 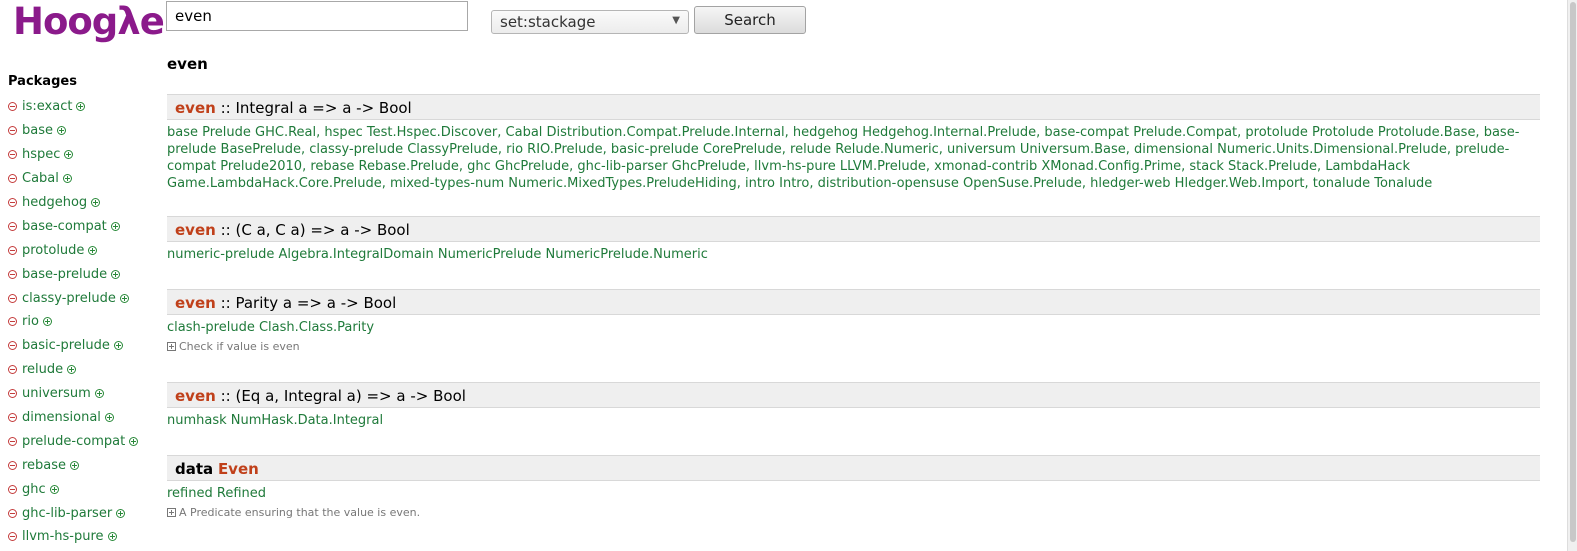 I want to click on sidebar-package-label: rio, so click(x=30, y=321).